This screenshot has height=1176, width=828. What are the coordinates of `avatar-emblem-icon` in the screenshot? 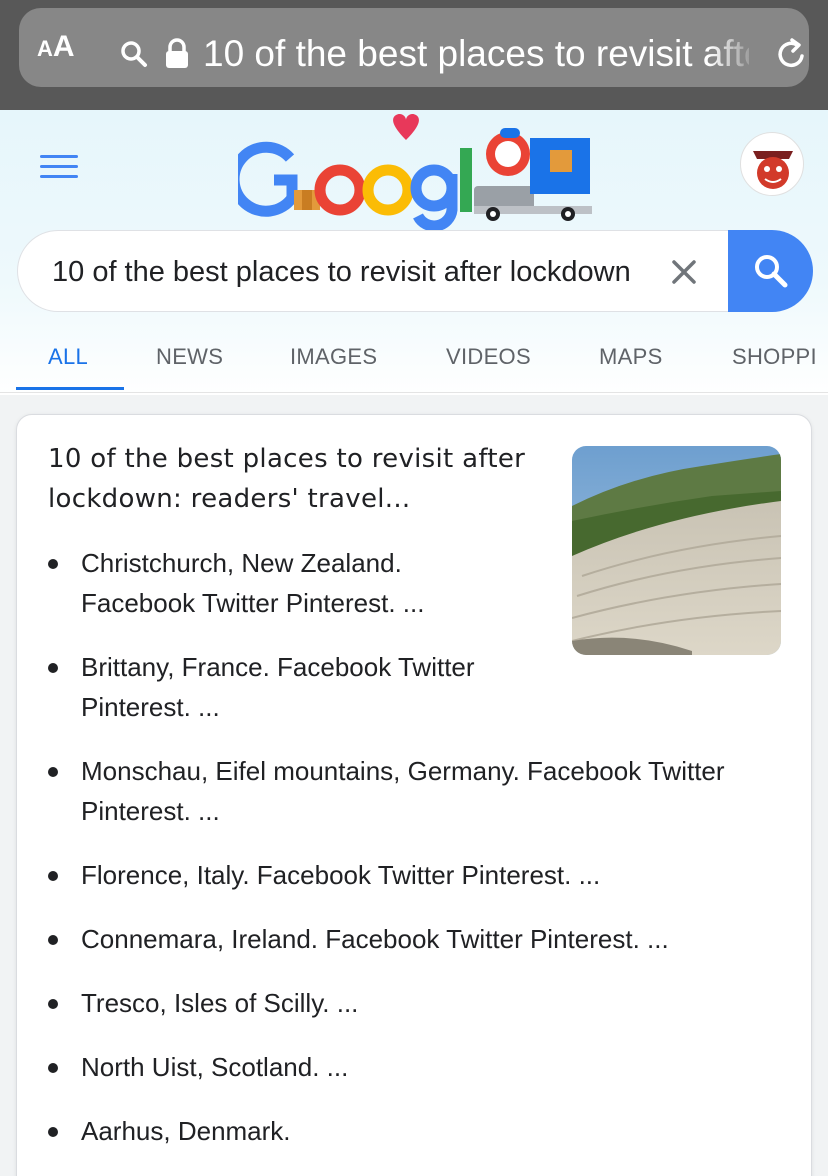 It's located at (773, 170).